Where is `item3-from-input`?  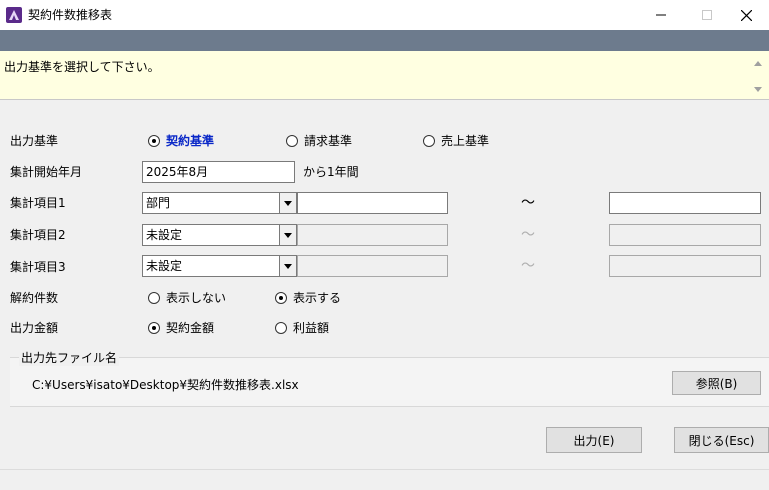
item3-from-input is located at coordinates (372, 266).